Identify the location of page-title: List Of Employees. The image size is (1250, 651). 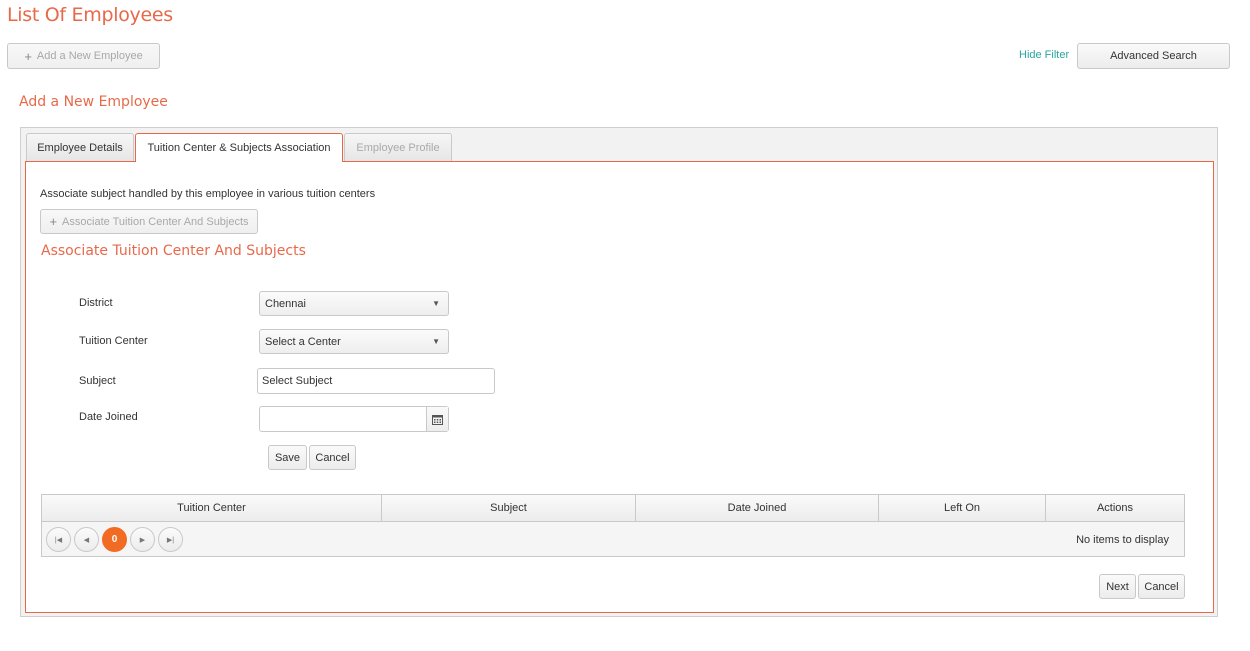
(90, 15).